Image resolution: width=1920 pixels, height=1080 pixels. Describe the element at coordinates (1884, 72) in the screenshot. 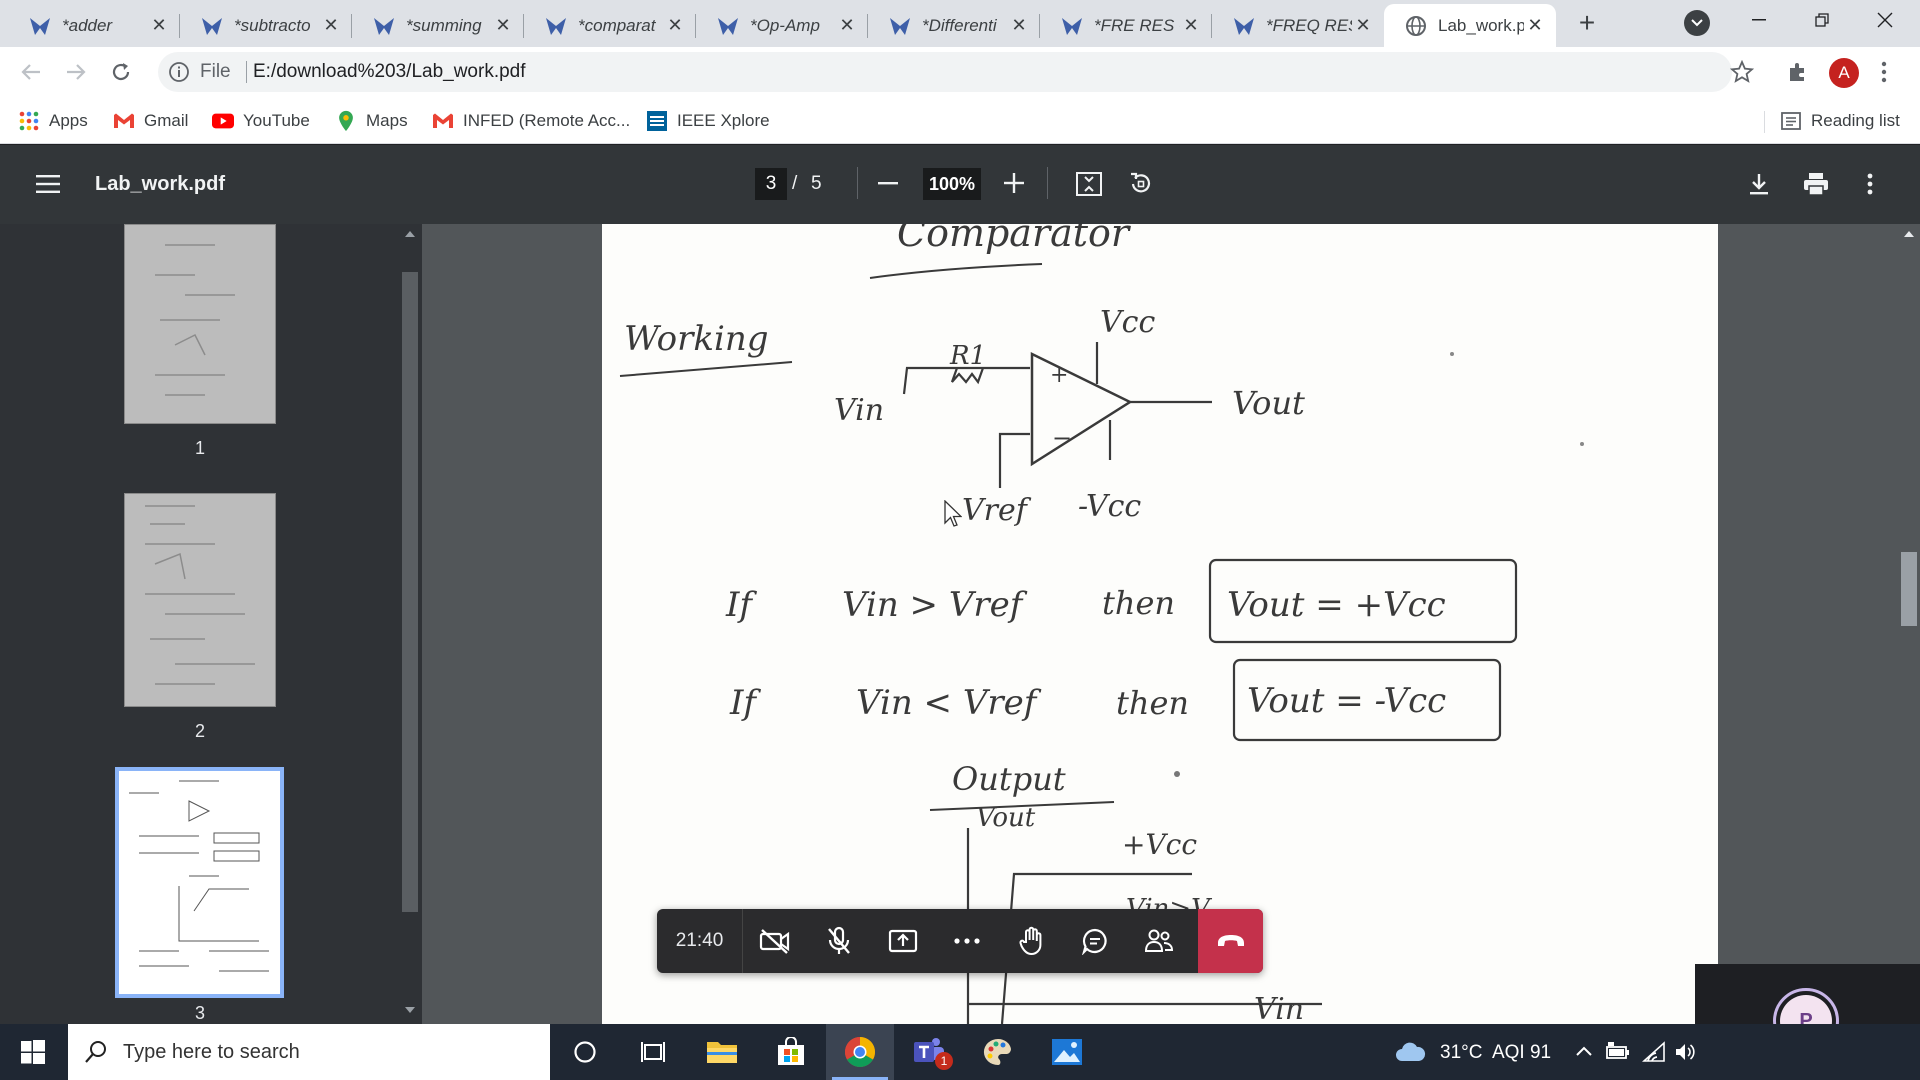

I see `menu-kebab-icon` at that location.